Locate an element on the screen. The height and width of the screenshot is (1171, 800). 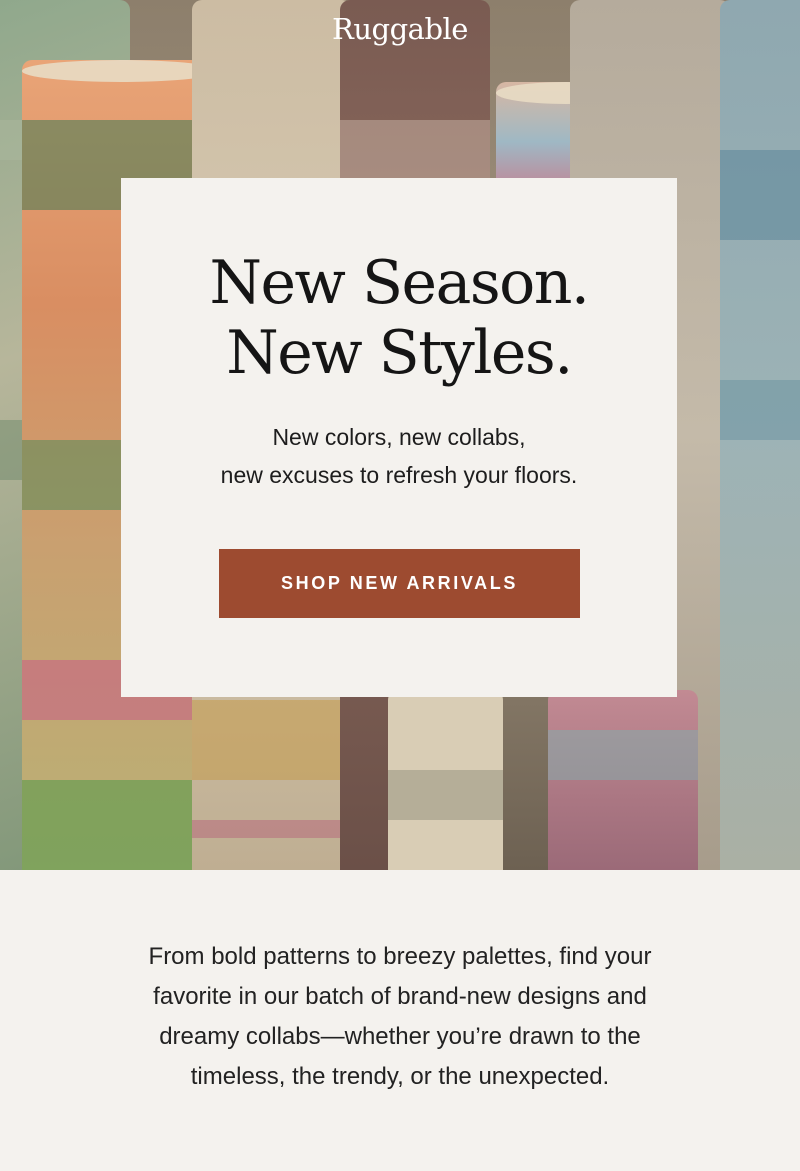
ruggable-logo: Ruggable is located at coordinates (400, 29).